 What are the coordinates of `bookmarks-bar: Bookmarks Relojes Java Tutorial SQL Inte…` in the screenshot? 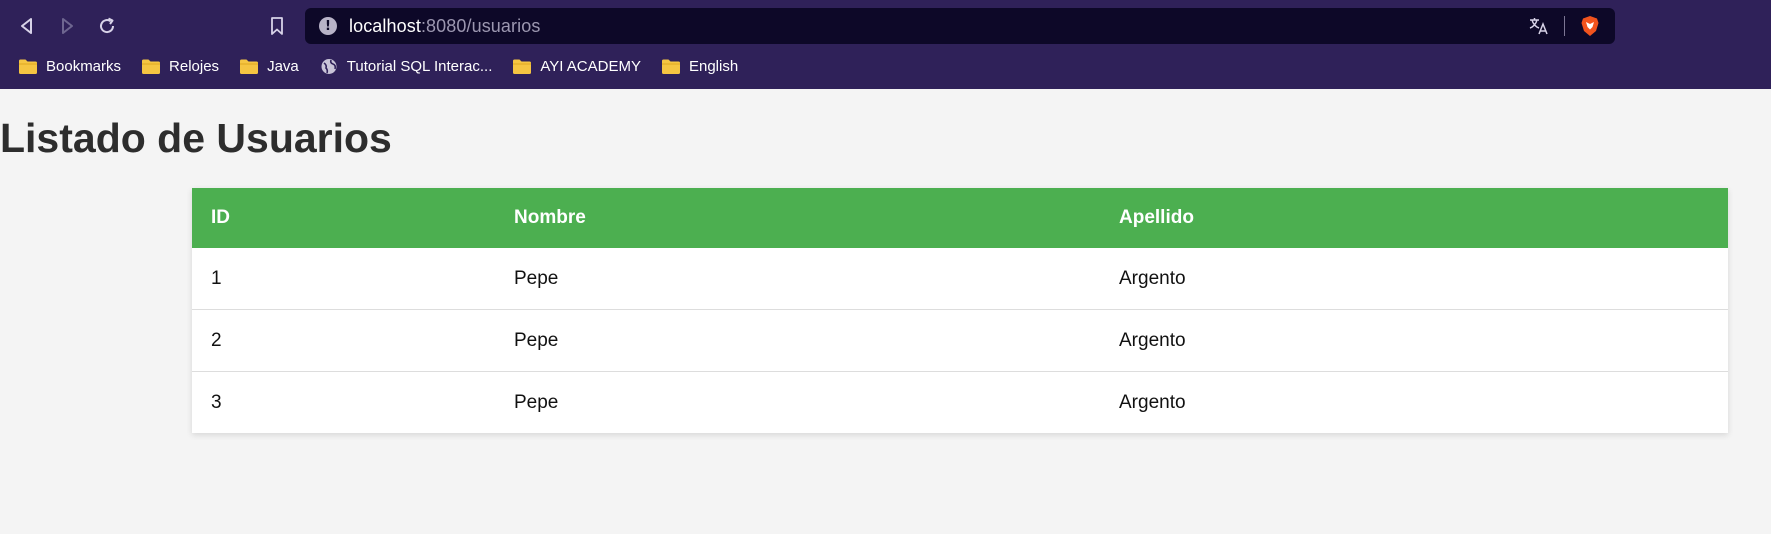 It's located at (885, 66).